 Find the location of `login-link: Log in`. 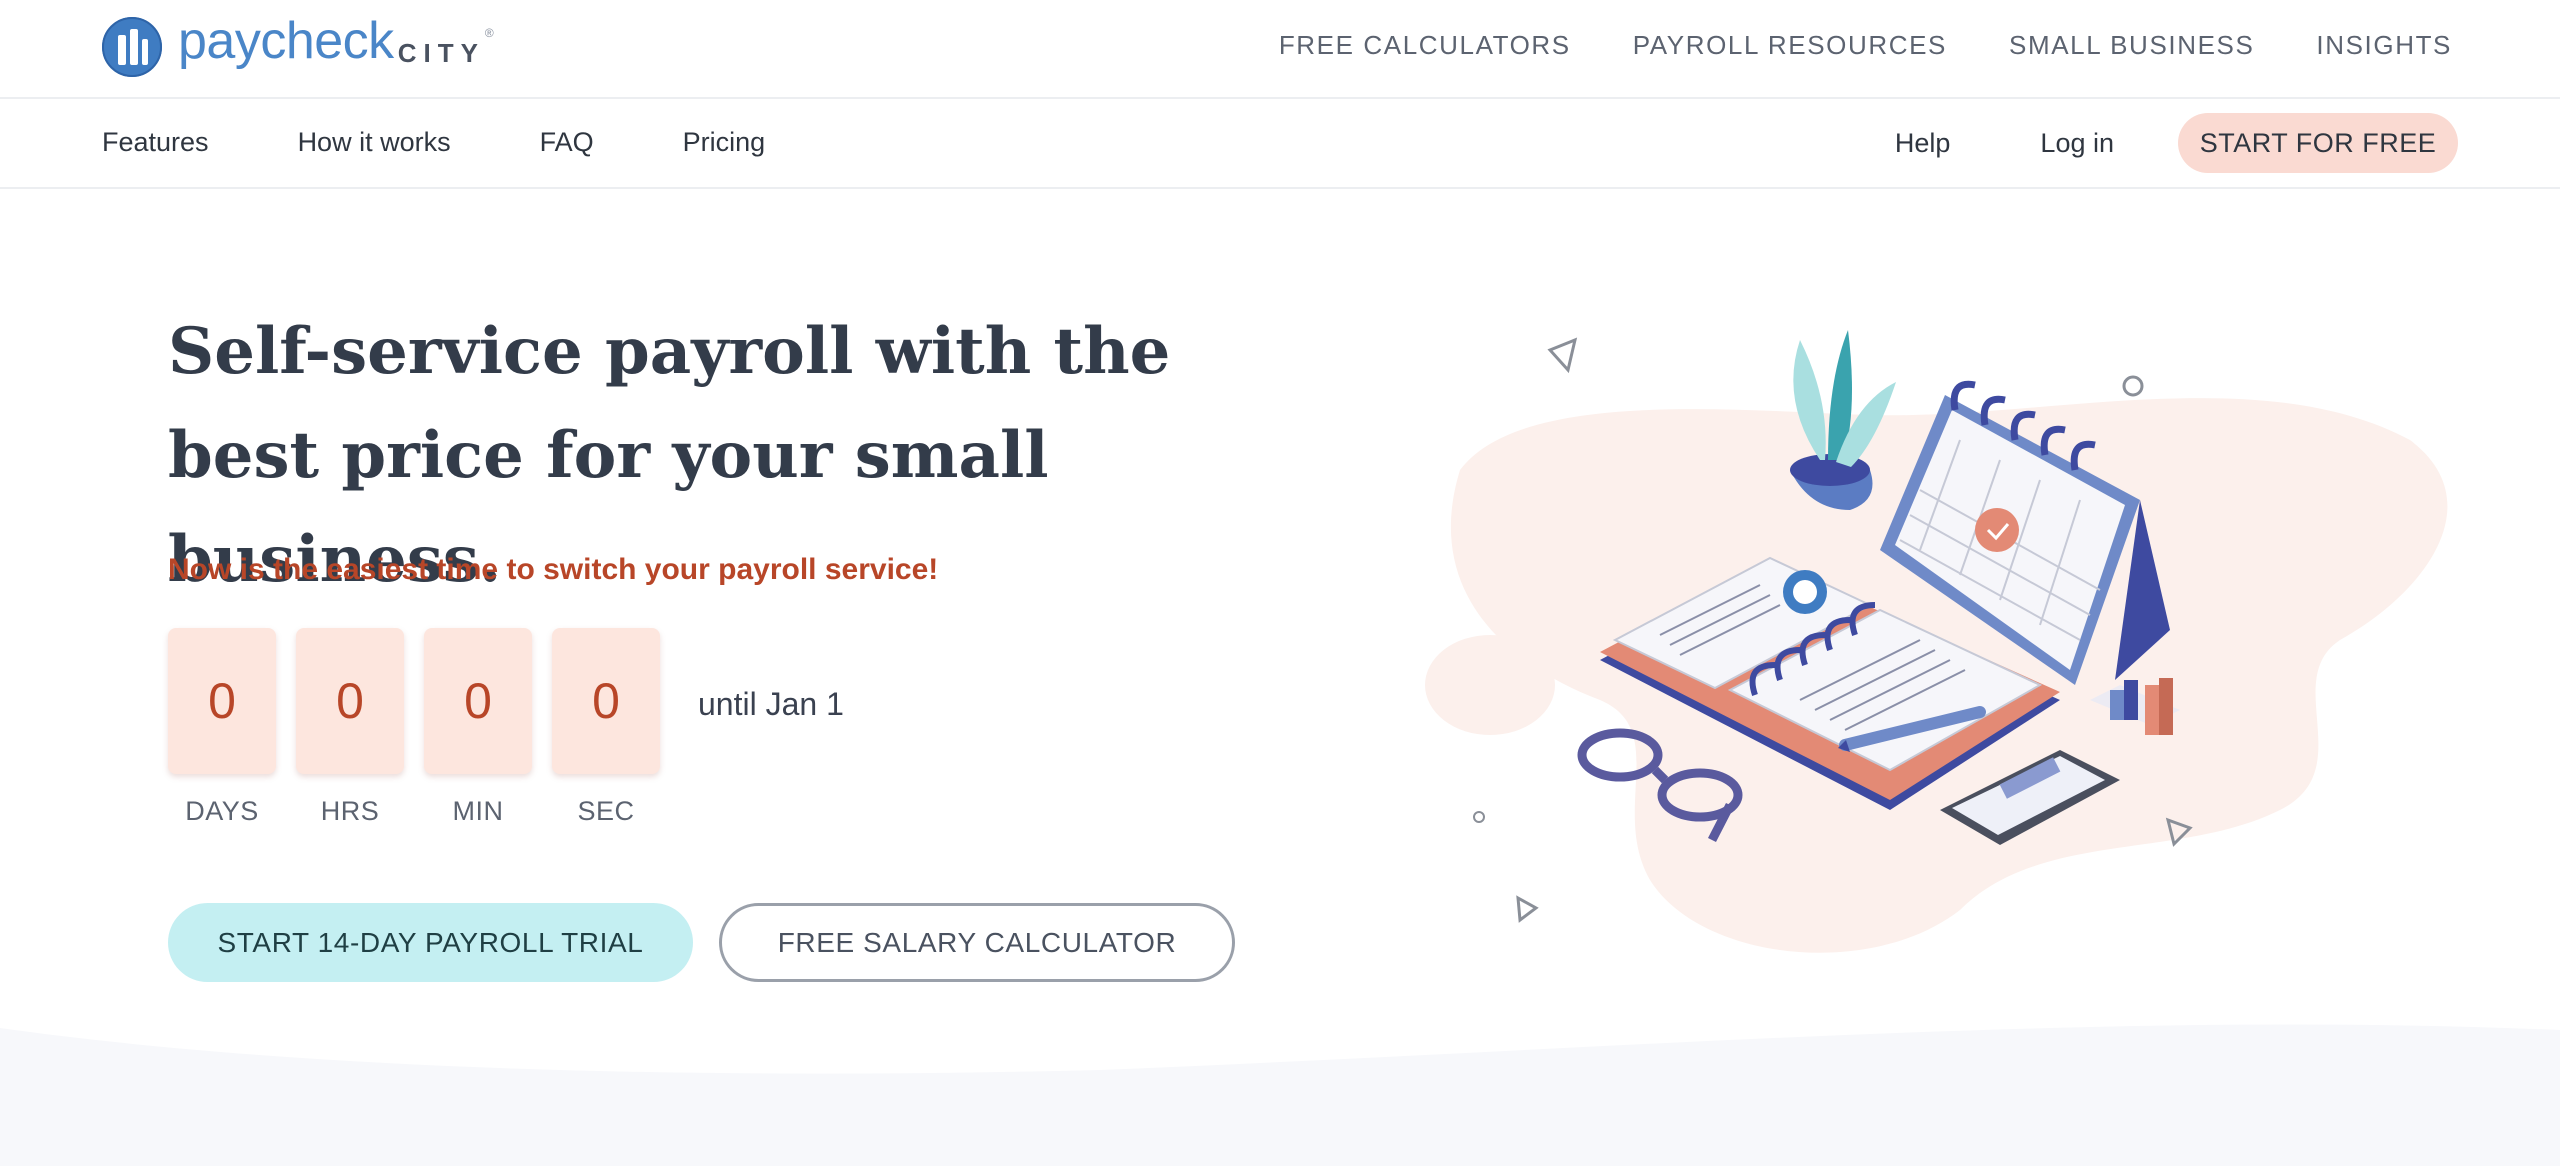

login-link: Log in is located at coordinates (2077, 143).